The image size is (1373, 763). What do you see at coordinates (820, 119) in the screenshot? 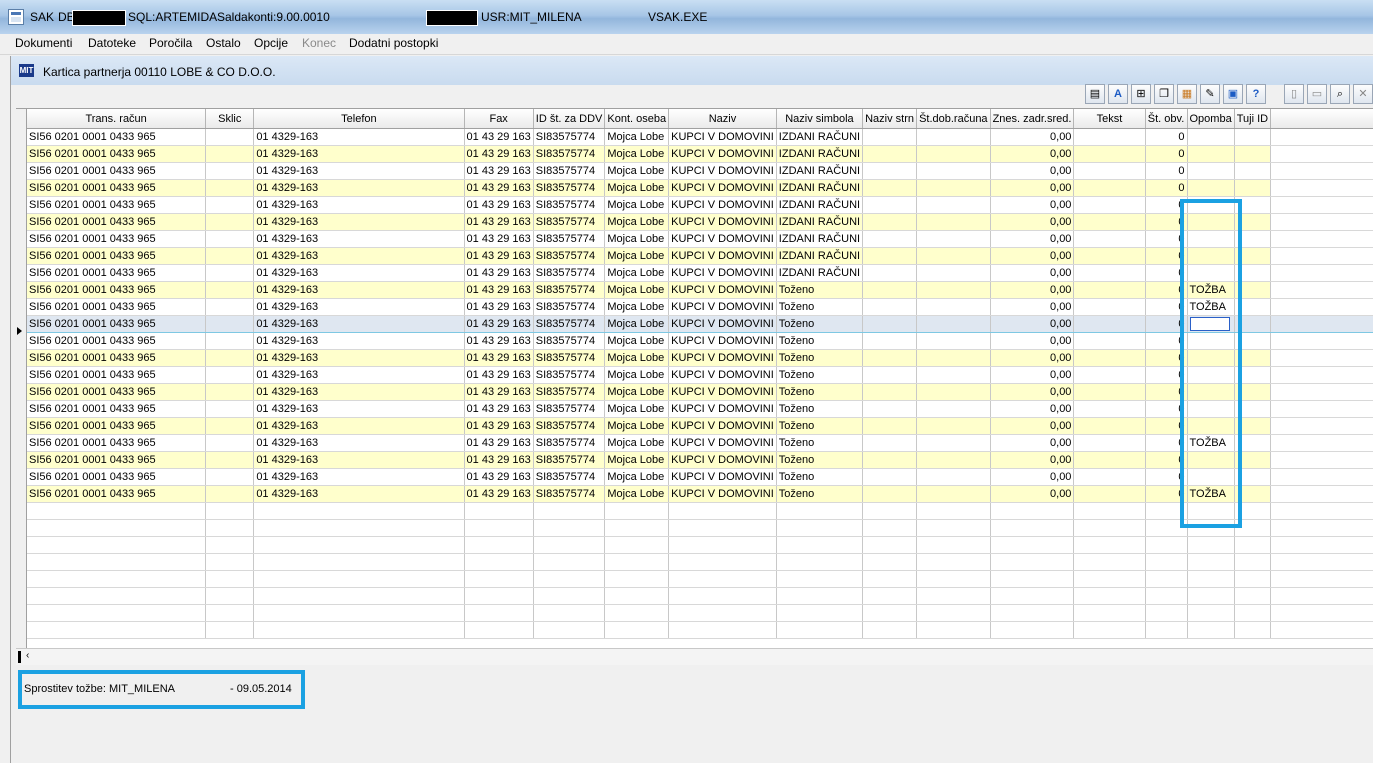
I see `column-header: Naziv simbola` at bounding box center [820, 119].